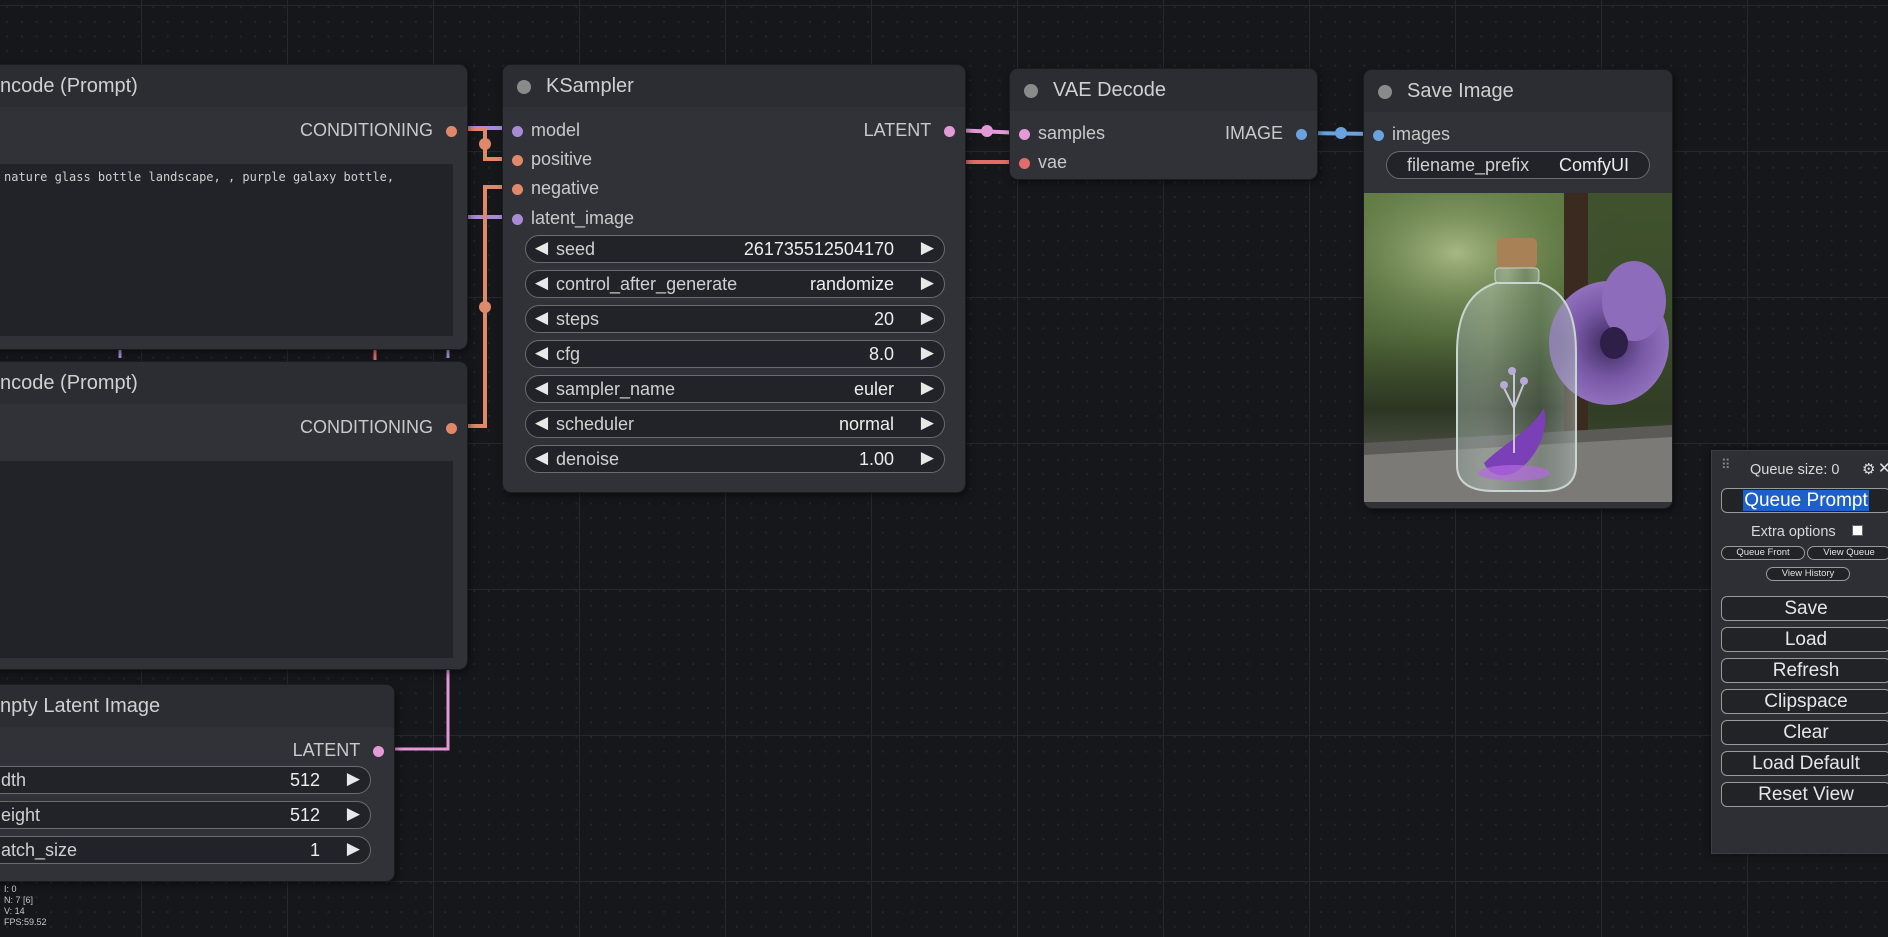  What do you see at coordinates (1857, 530) in the screenshot?
I see `extra-options-checkbox` at bounding box center [1857, 530].